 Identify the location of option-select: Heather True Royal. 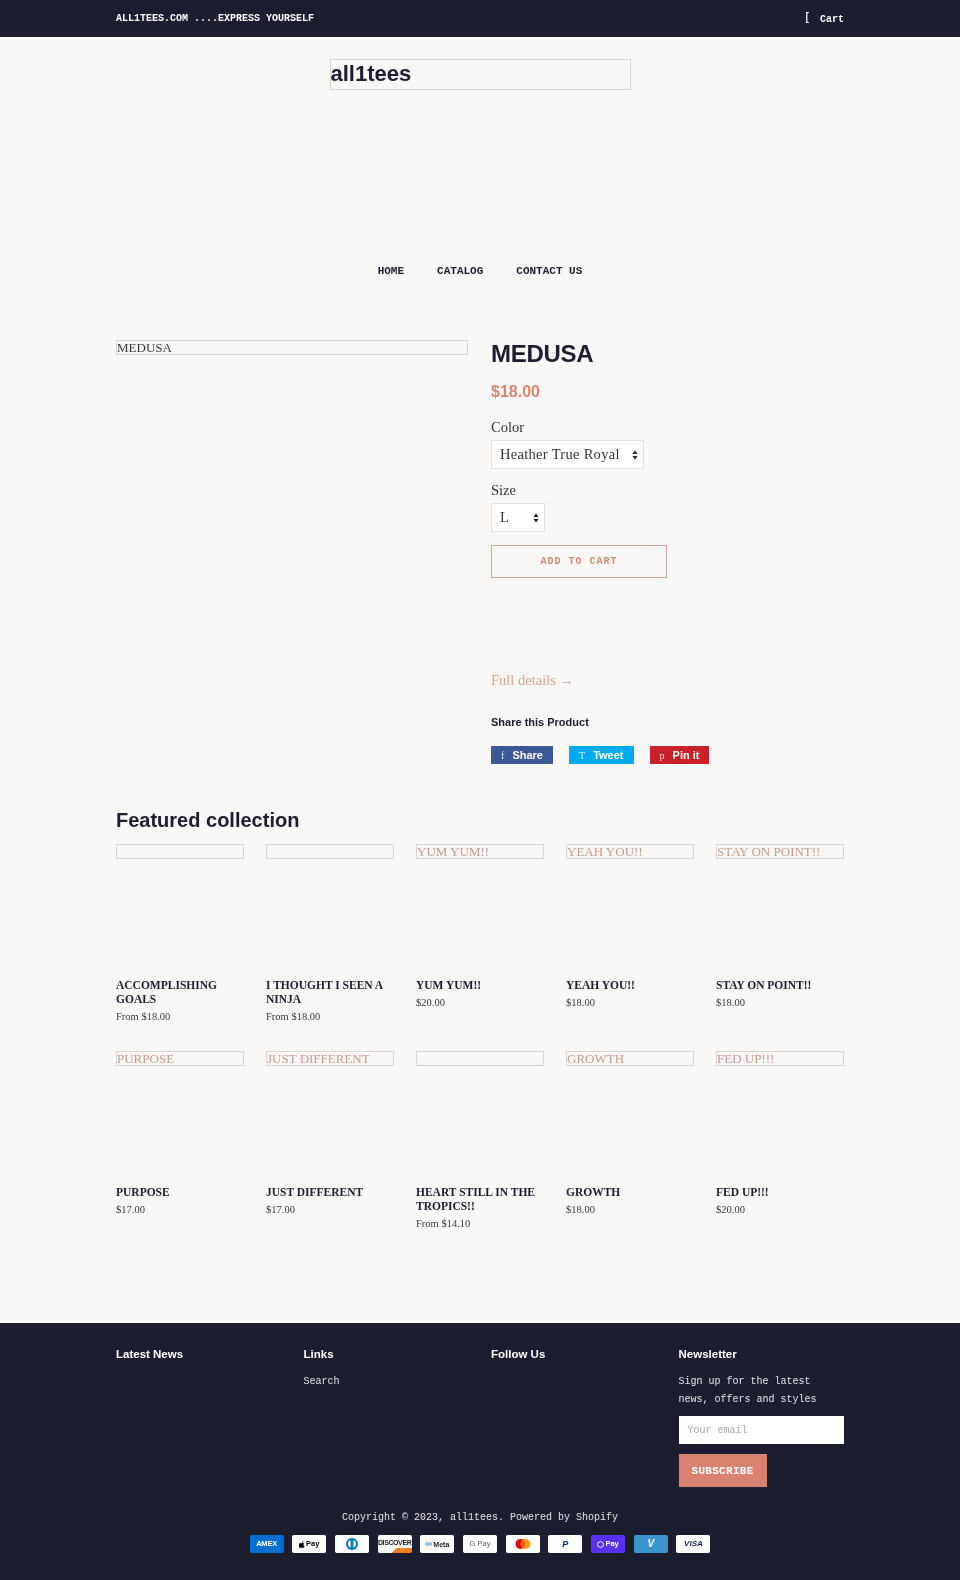
(567, 454).